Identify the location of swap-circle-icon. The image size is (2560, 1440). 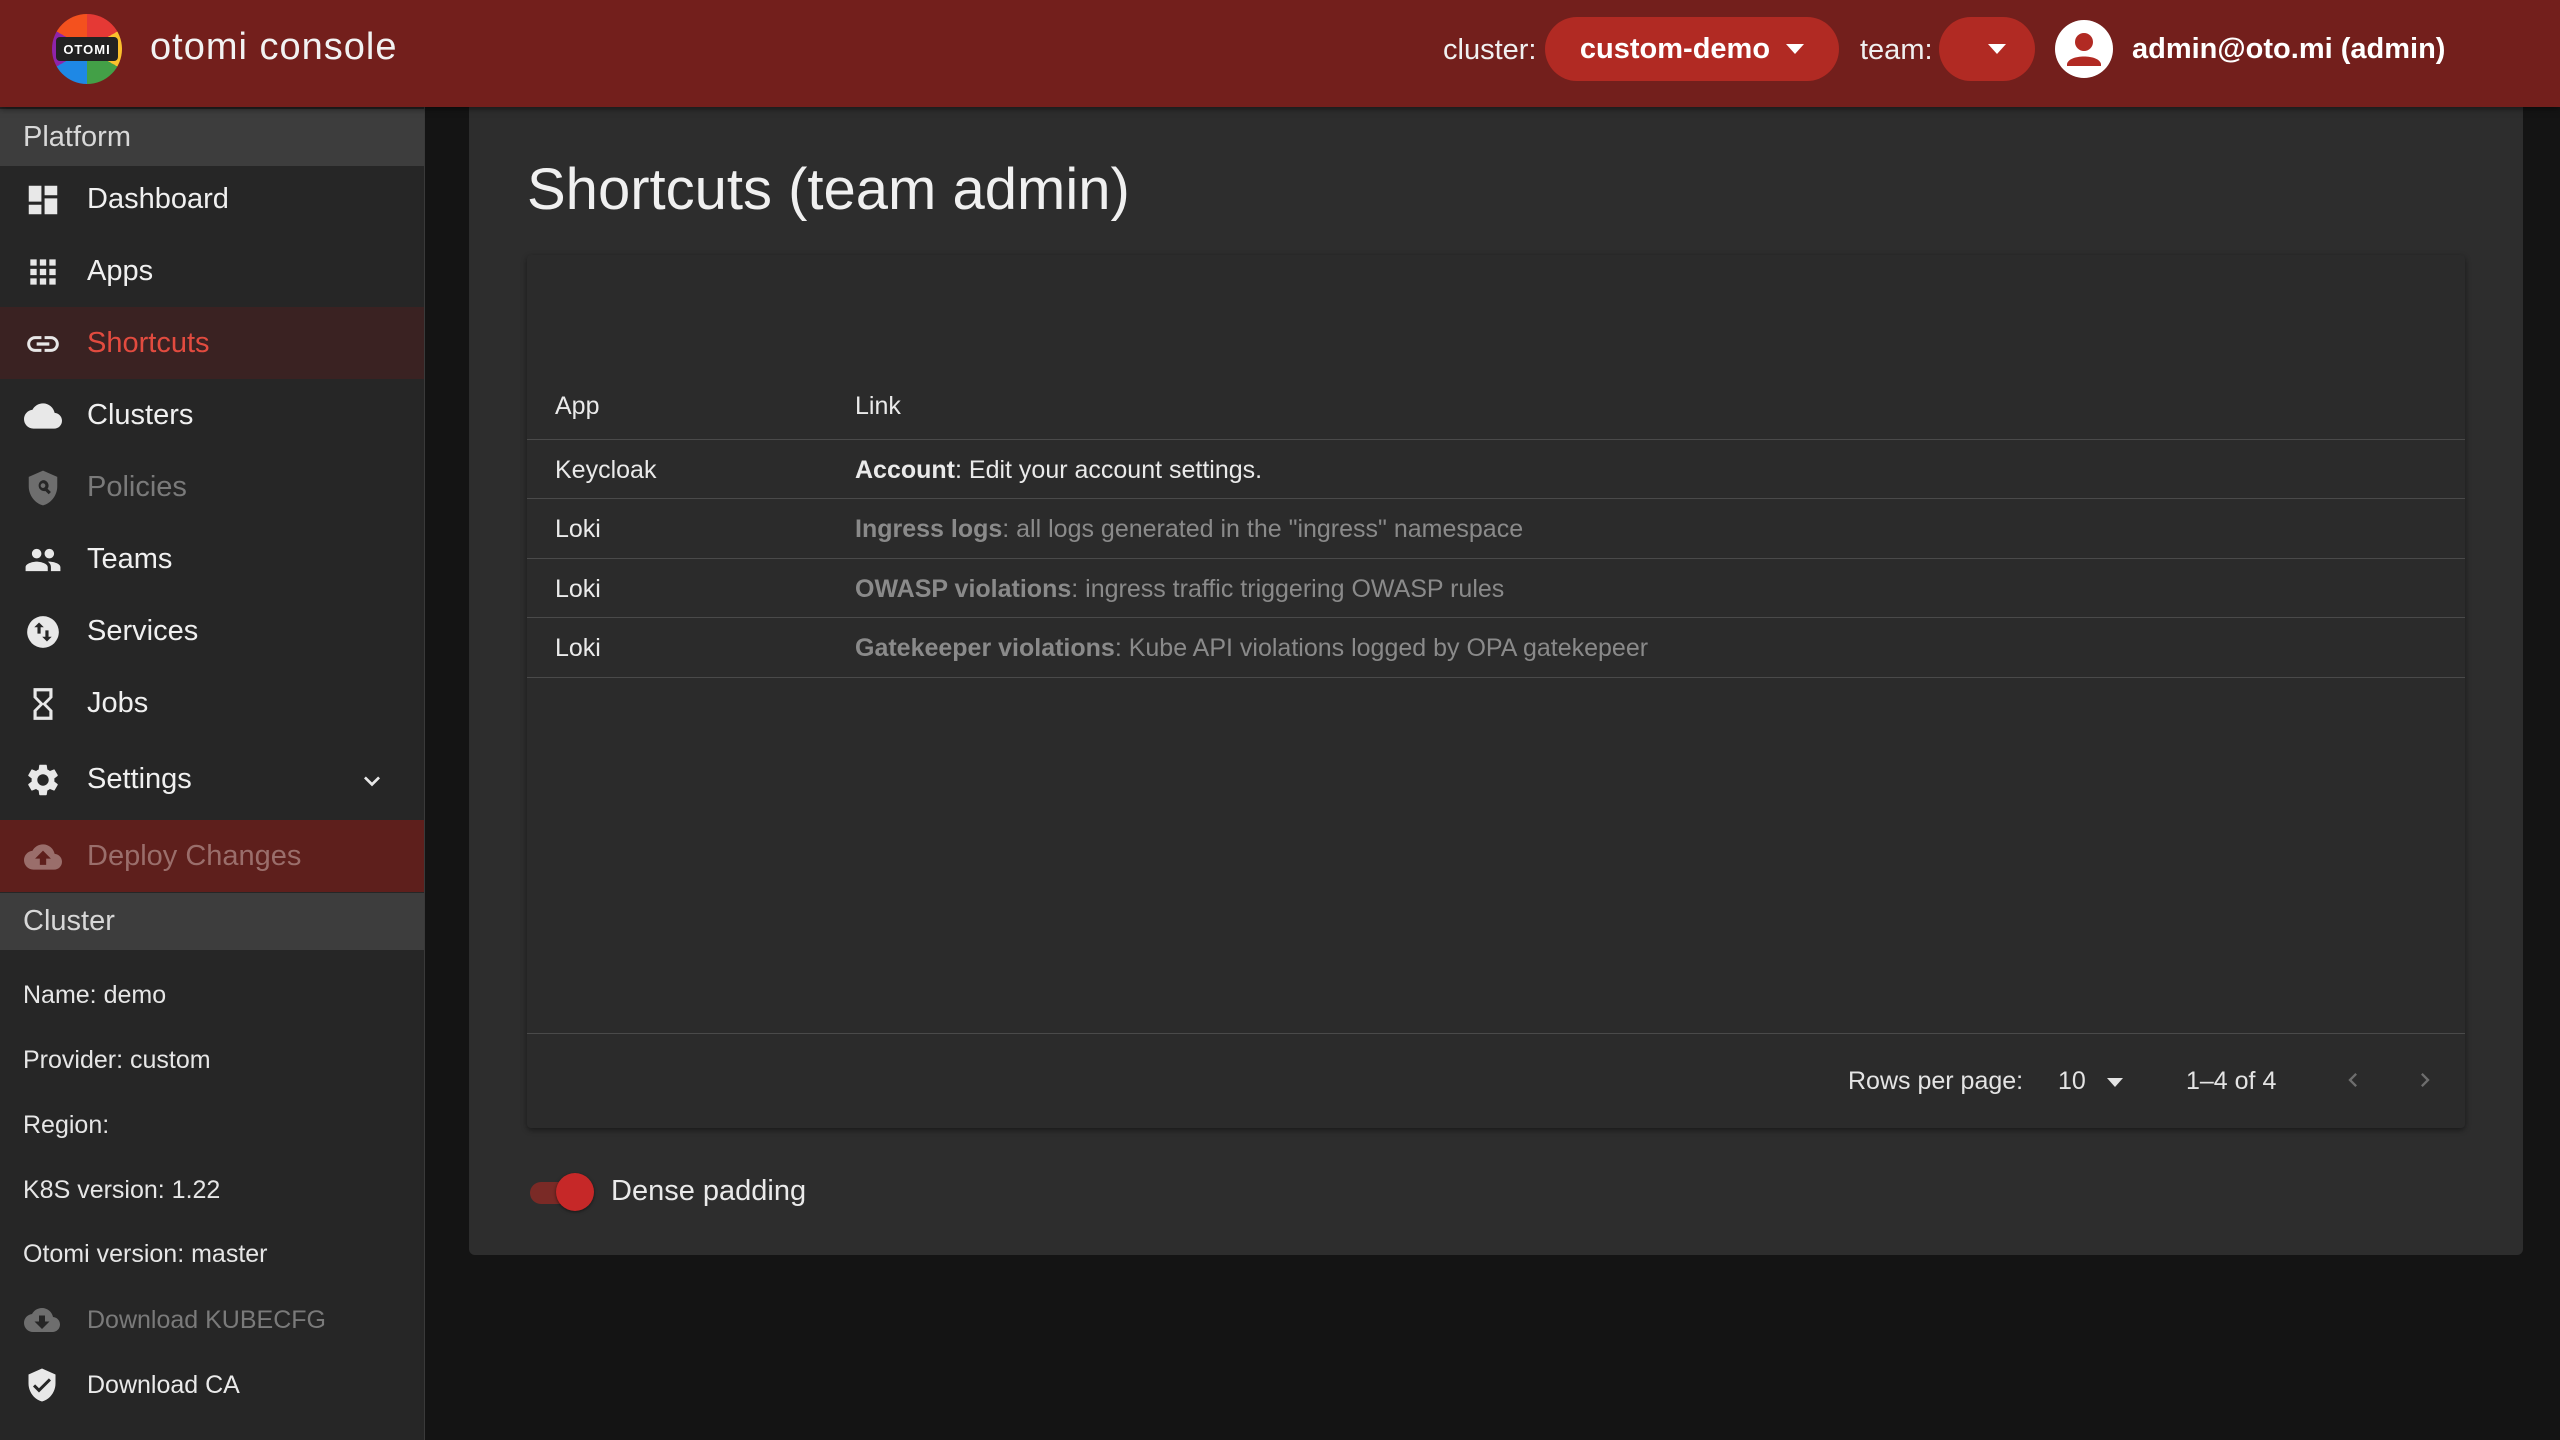
(43, 632).